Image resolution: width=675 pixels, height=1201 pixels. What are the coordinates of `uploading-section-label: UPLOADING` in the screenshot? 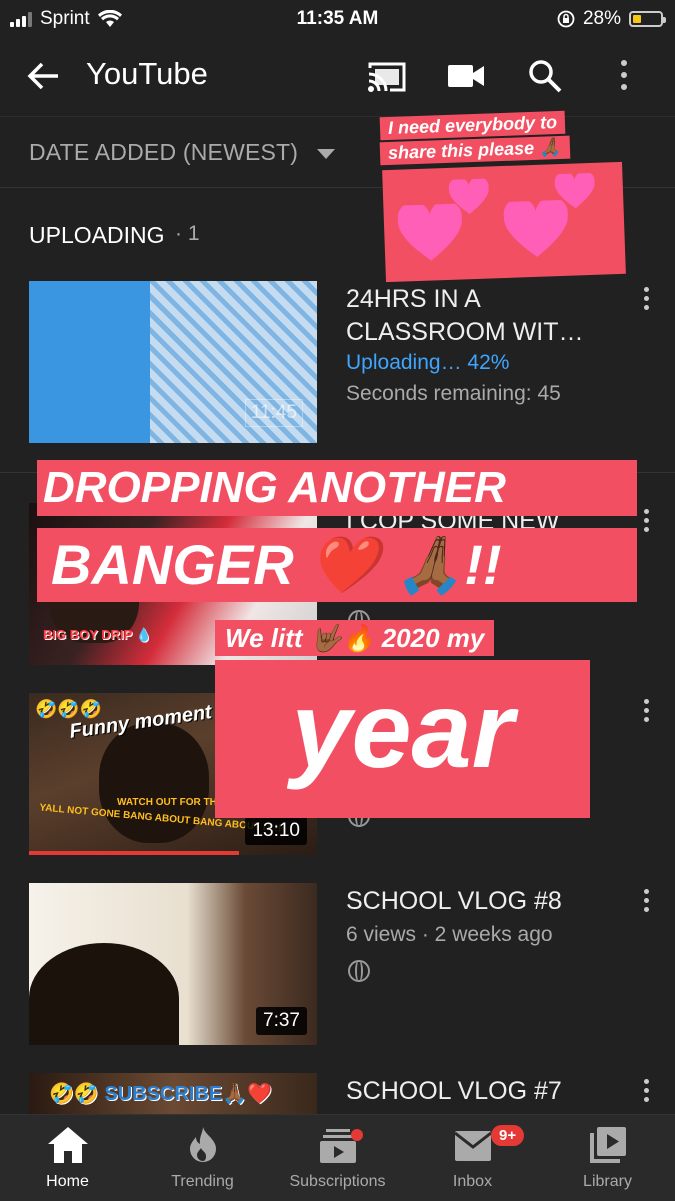 It's located at (97, 235).